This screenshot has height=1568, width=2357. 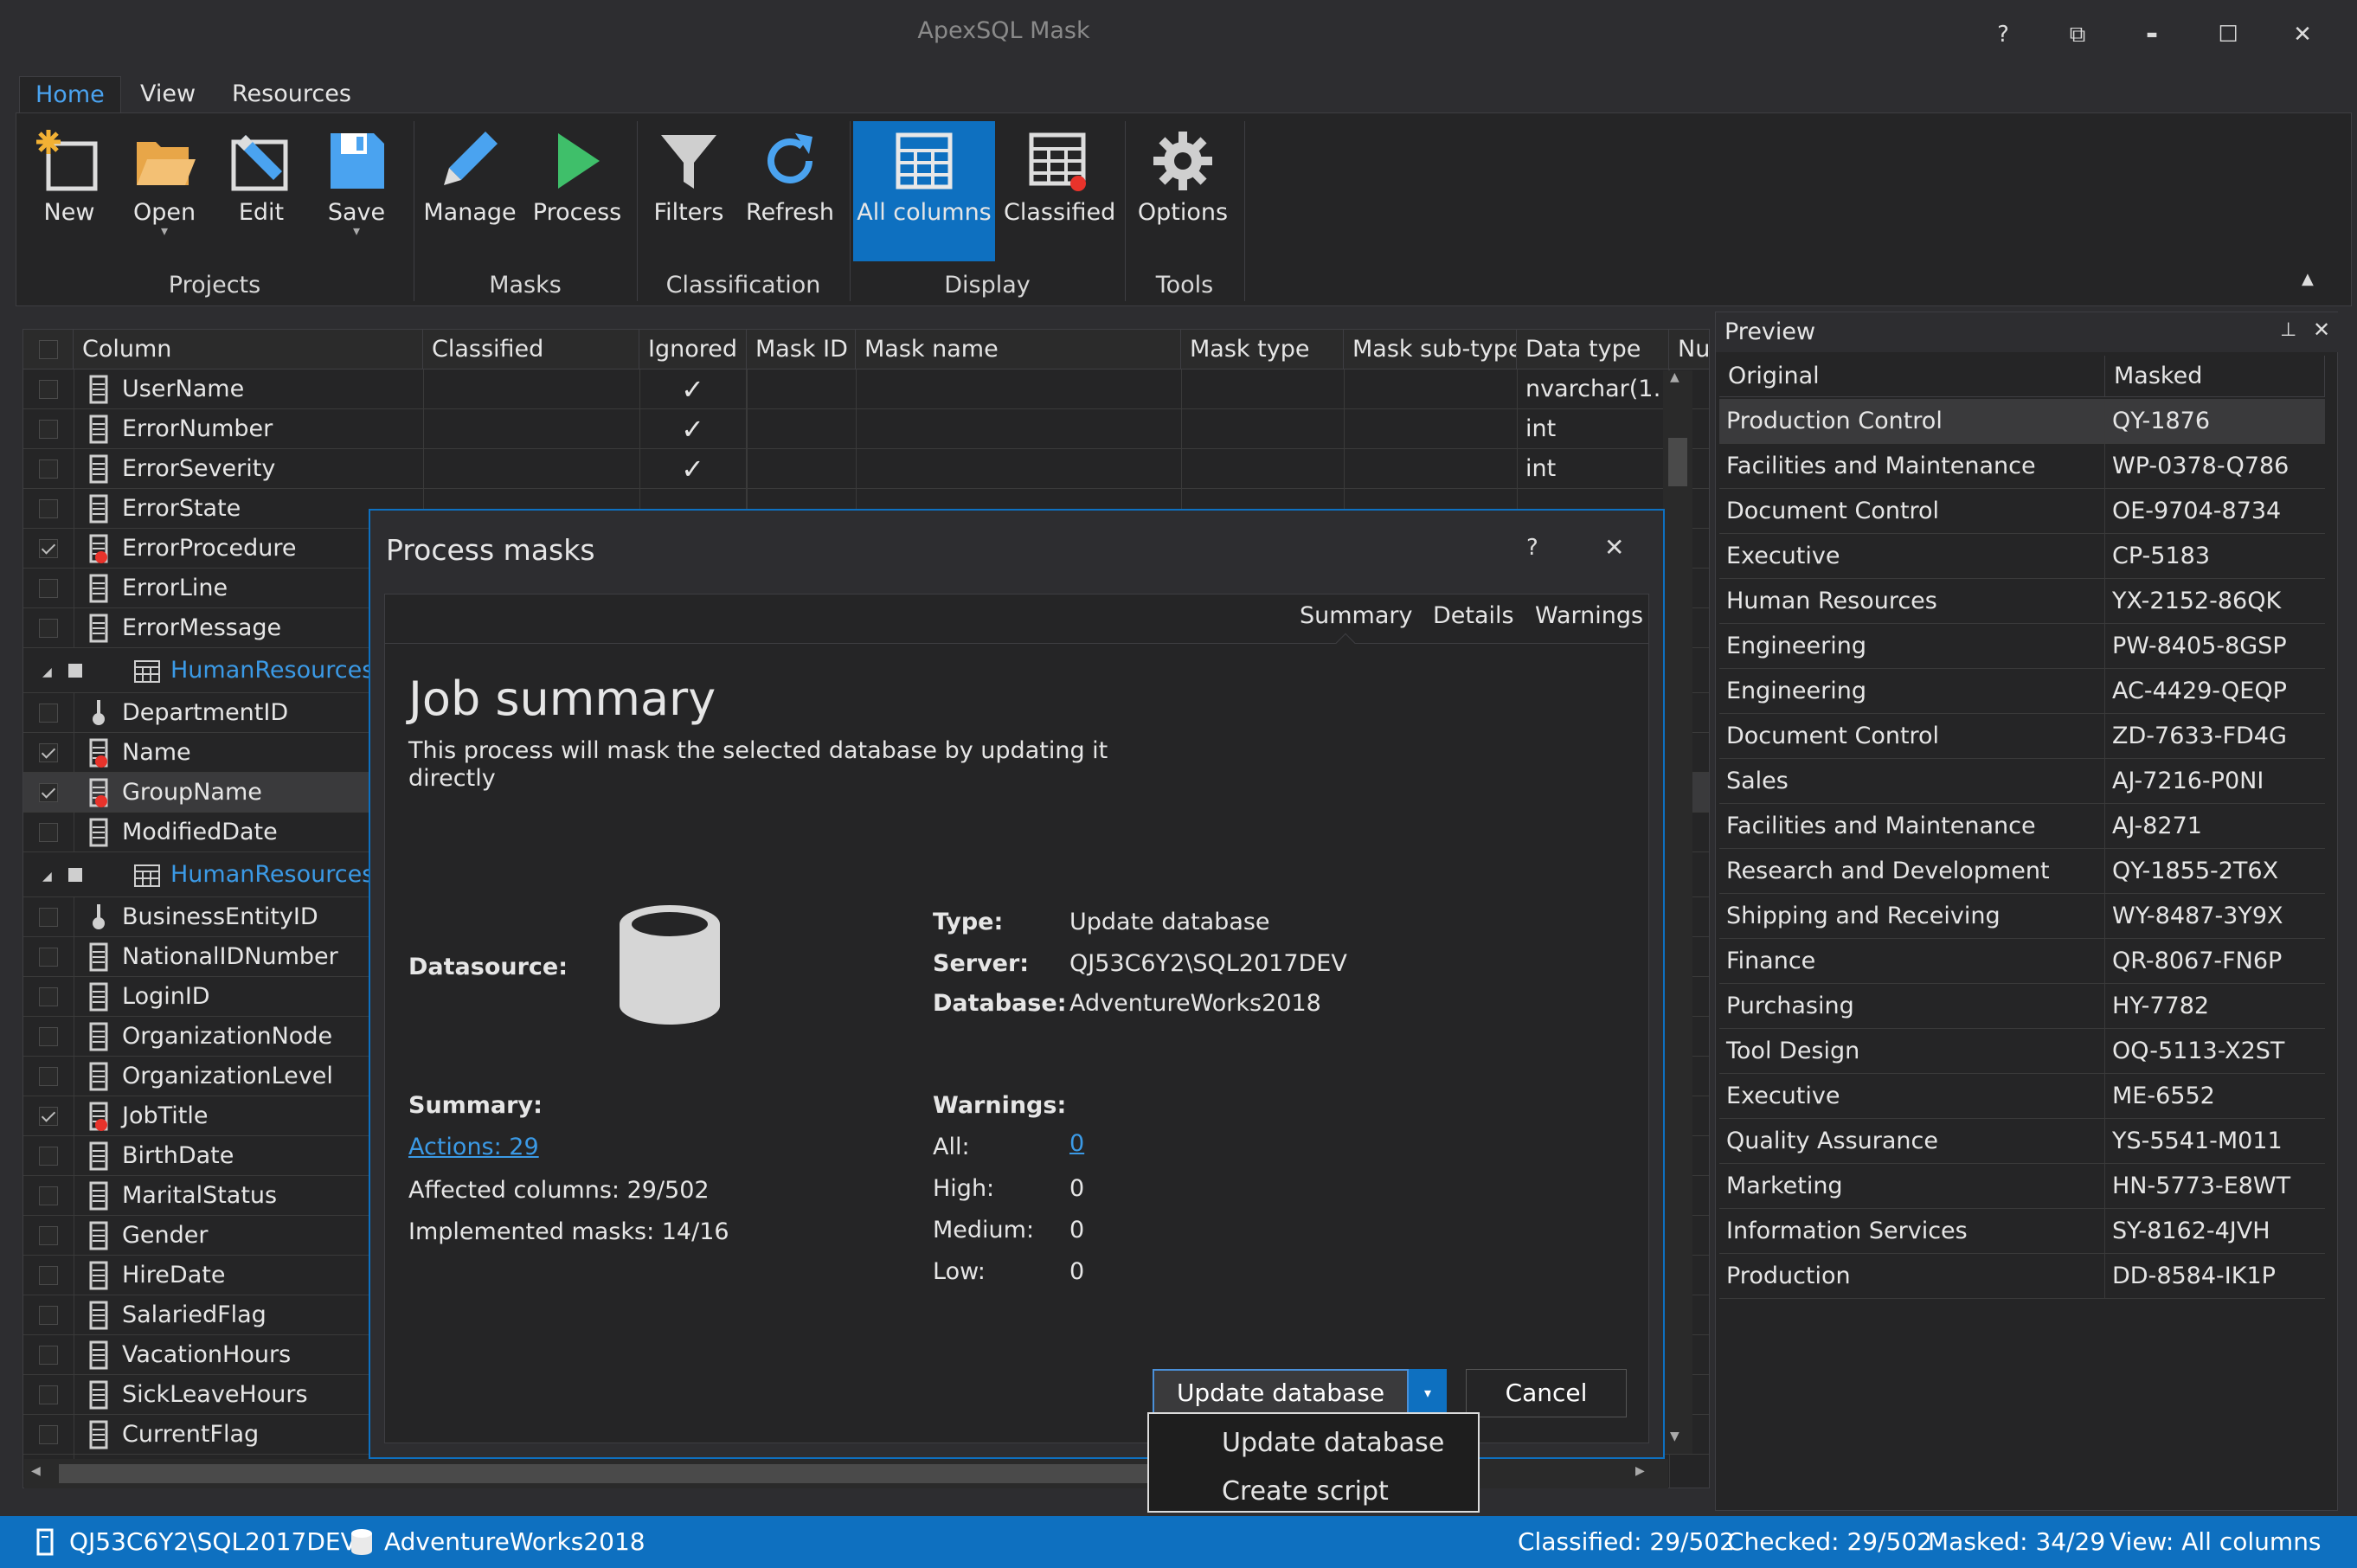 What do you see at coordinates (2022, 1141) in the screenshot?
I see `preview-row: Quality Assurance YS-5541-M011` at bounding box center [2022, 1141].